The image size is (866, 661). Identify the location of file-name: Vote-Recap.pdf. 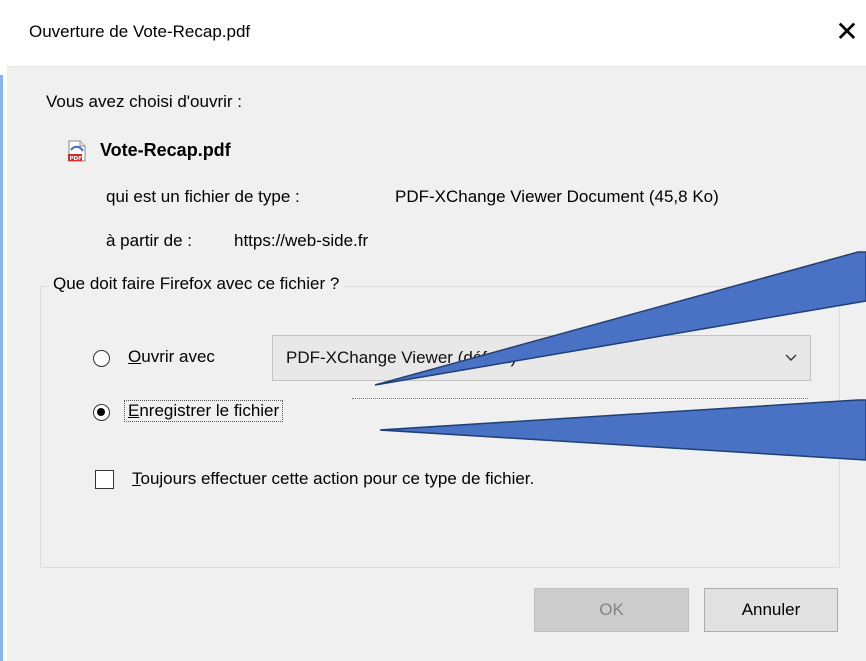
(165, 150).